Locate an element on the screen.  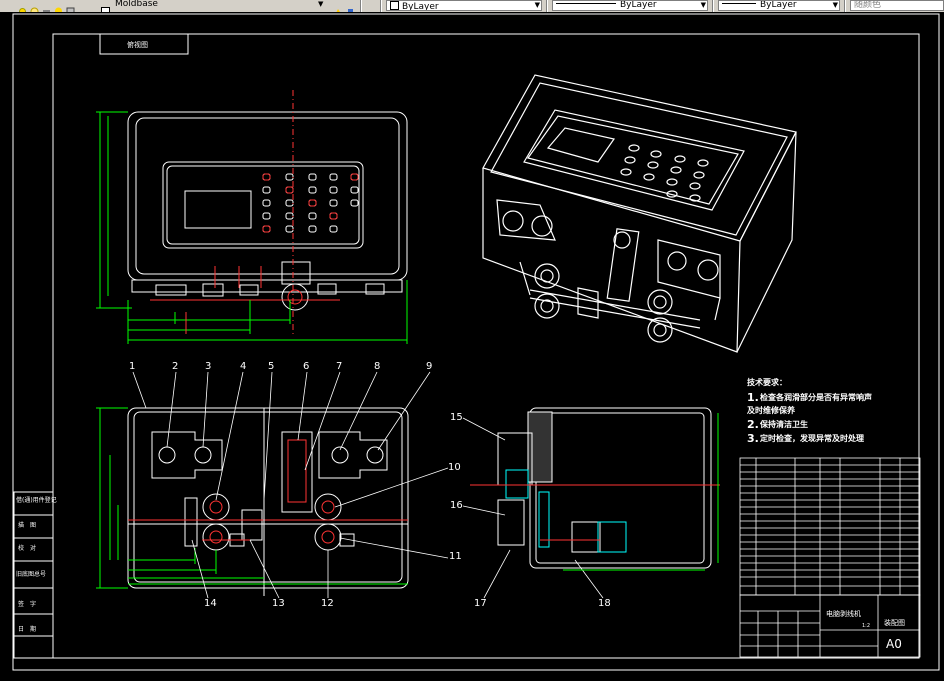
part-balloon-4: 4 is located at coordinates (243, 366).